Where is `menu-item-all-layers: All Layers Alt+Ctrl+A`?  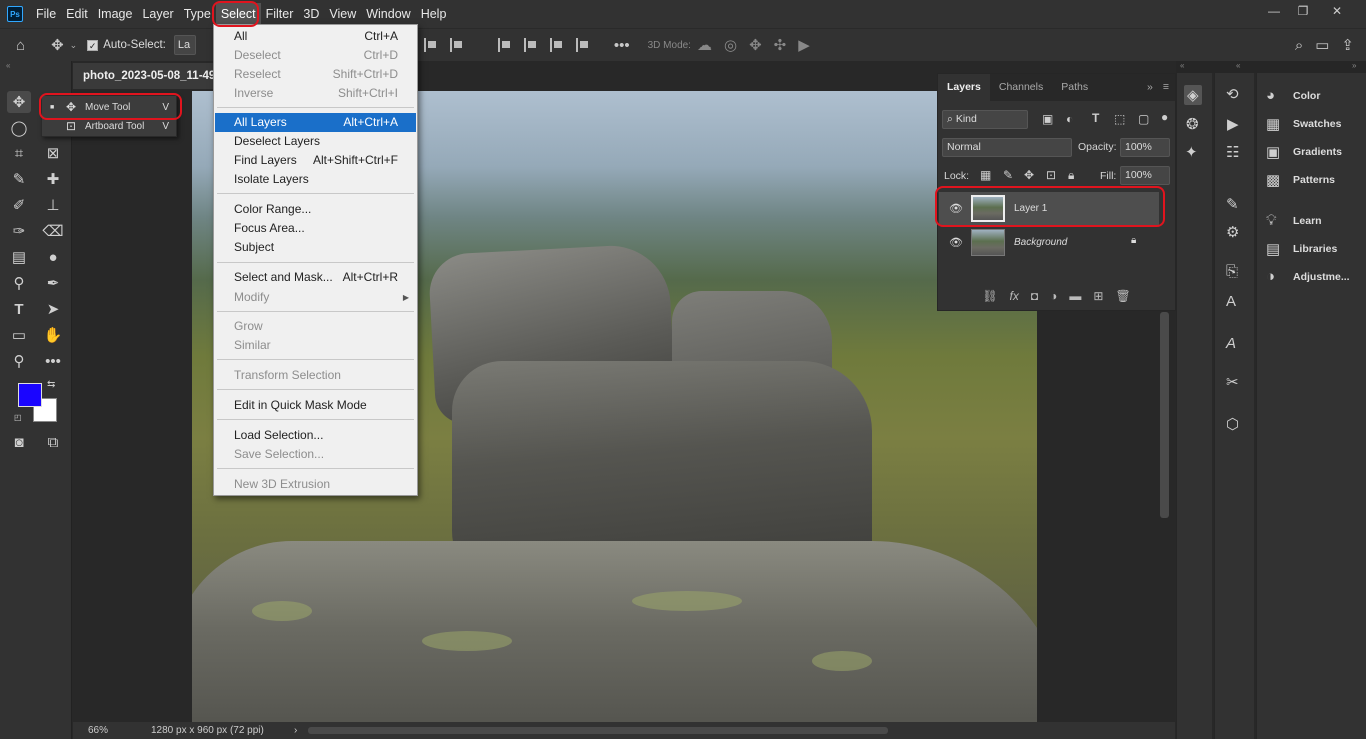 menu-item-all-layers: All Layers Alt+Ctrl+A is located at coordinates (315, 122).